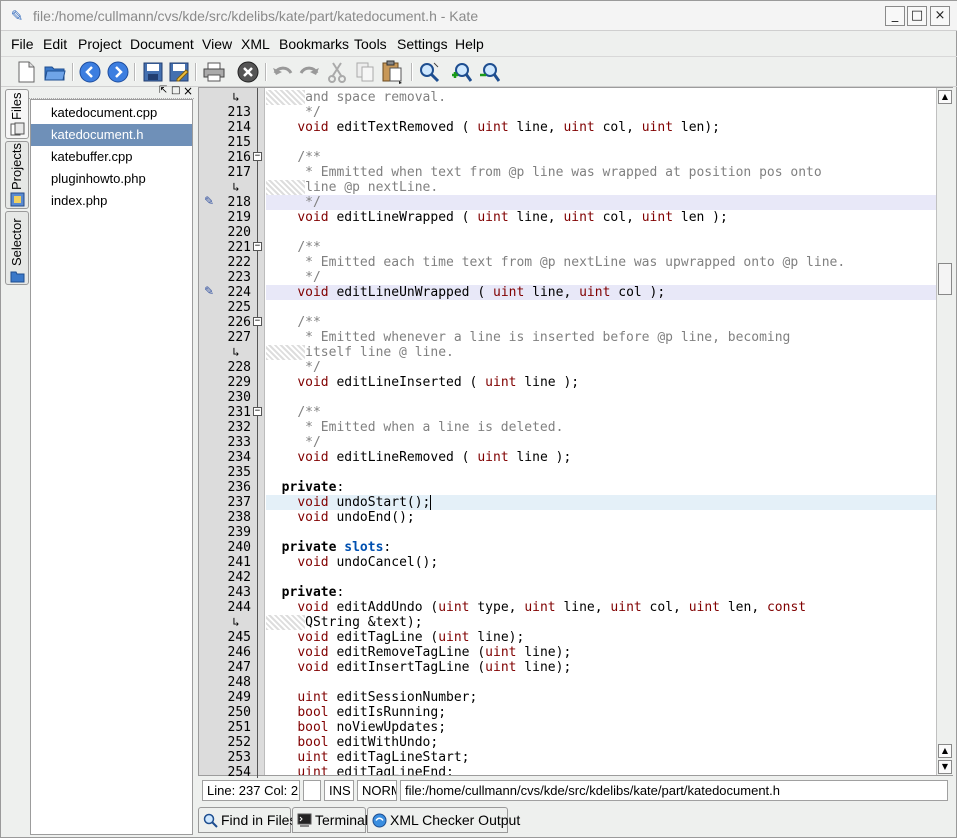 The width and height of the screenshot is (957, 838). I want to click on copy-icon, so click(365, 72).